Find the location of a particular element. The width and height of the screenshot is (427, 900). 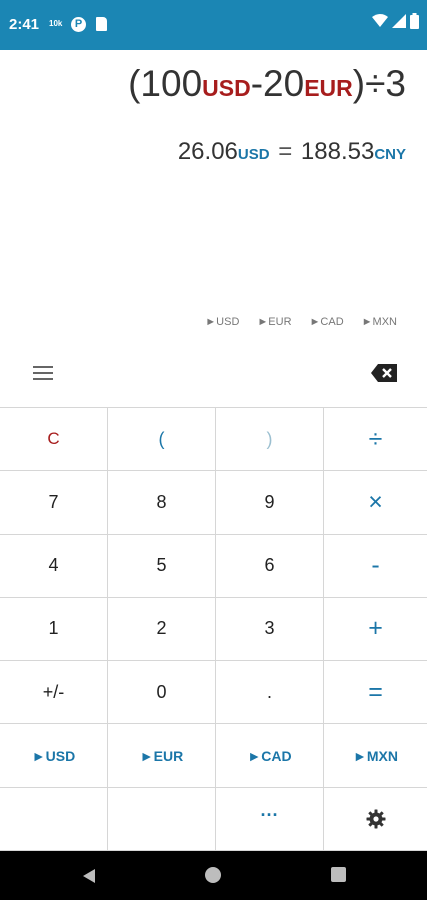

status-data-indicator: 10k is located at coordinates (56, 23).